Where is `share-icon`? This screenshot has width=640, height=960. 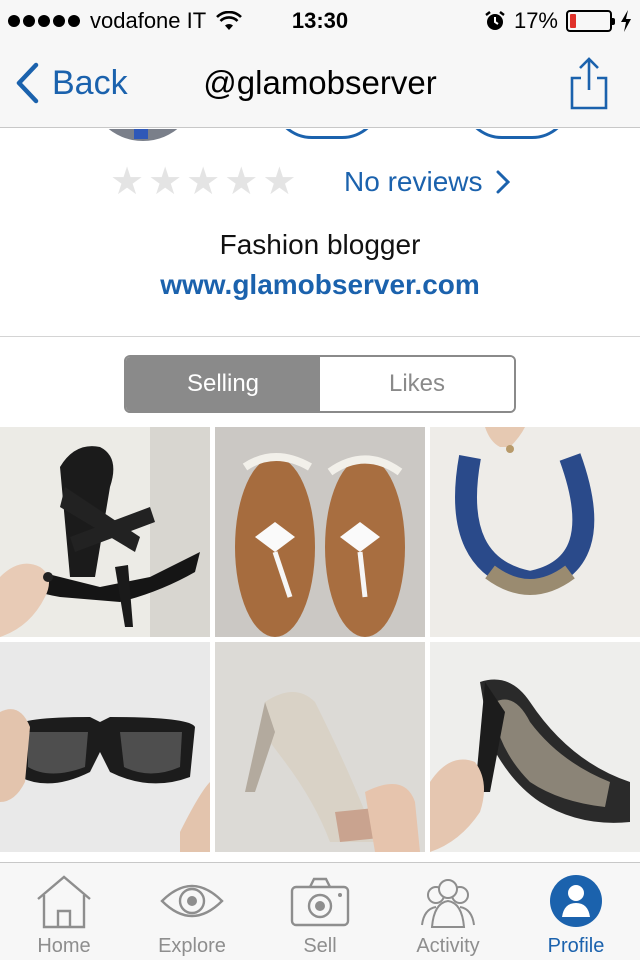 share-icon is located at coordinates (589, 84).